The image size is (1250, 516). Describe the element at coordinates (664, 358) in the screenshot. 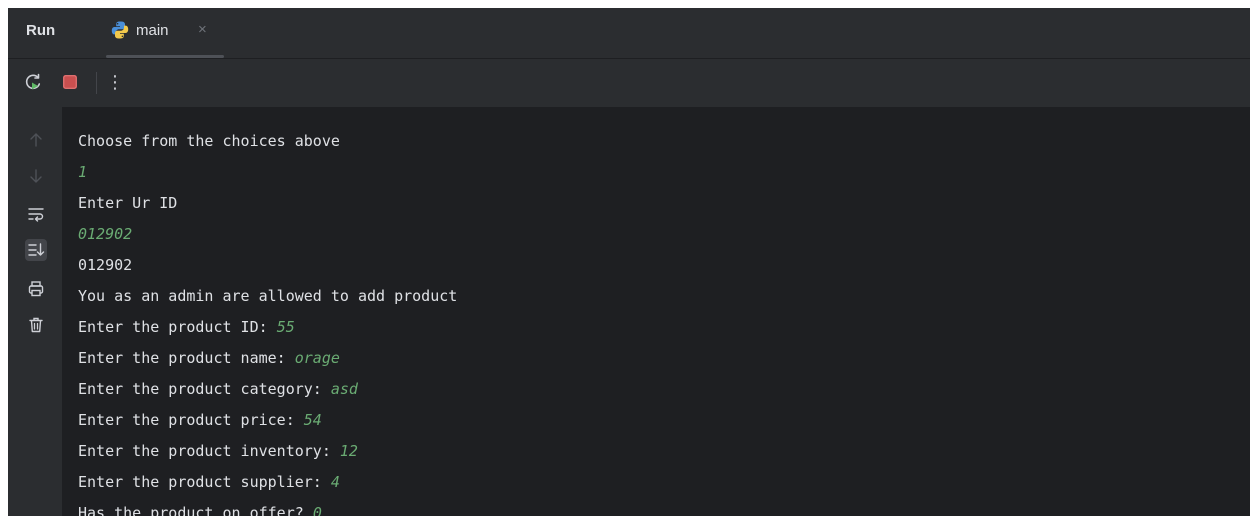

I see `console-line: Enter the product name: orage` at that location.